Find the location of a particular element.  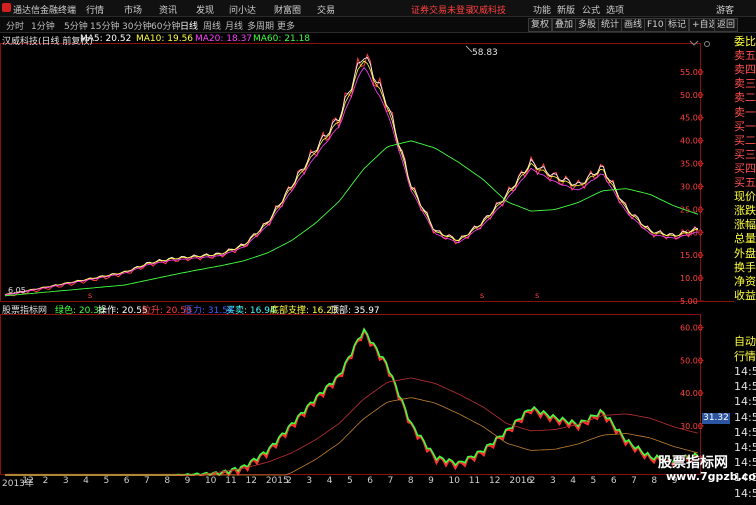

menu-item-market: 市场 is located at coordinates (133, 9).